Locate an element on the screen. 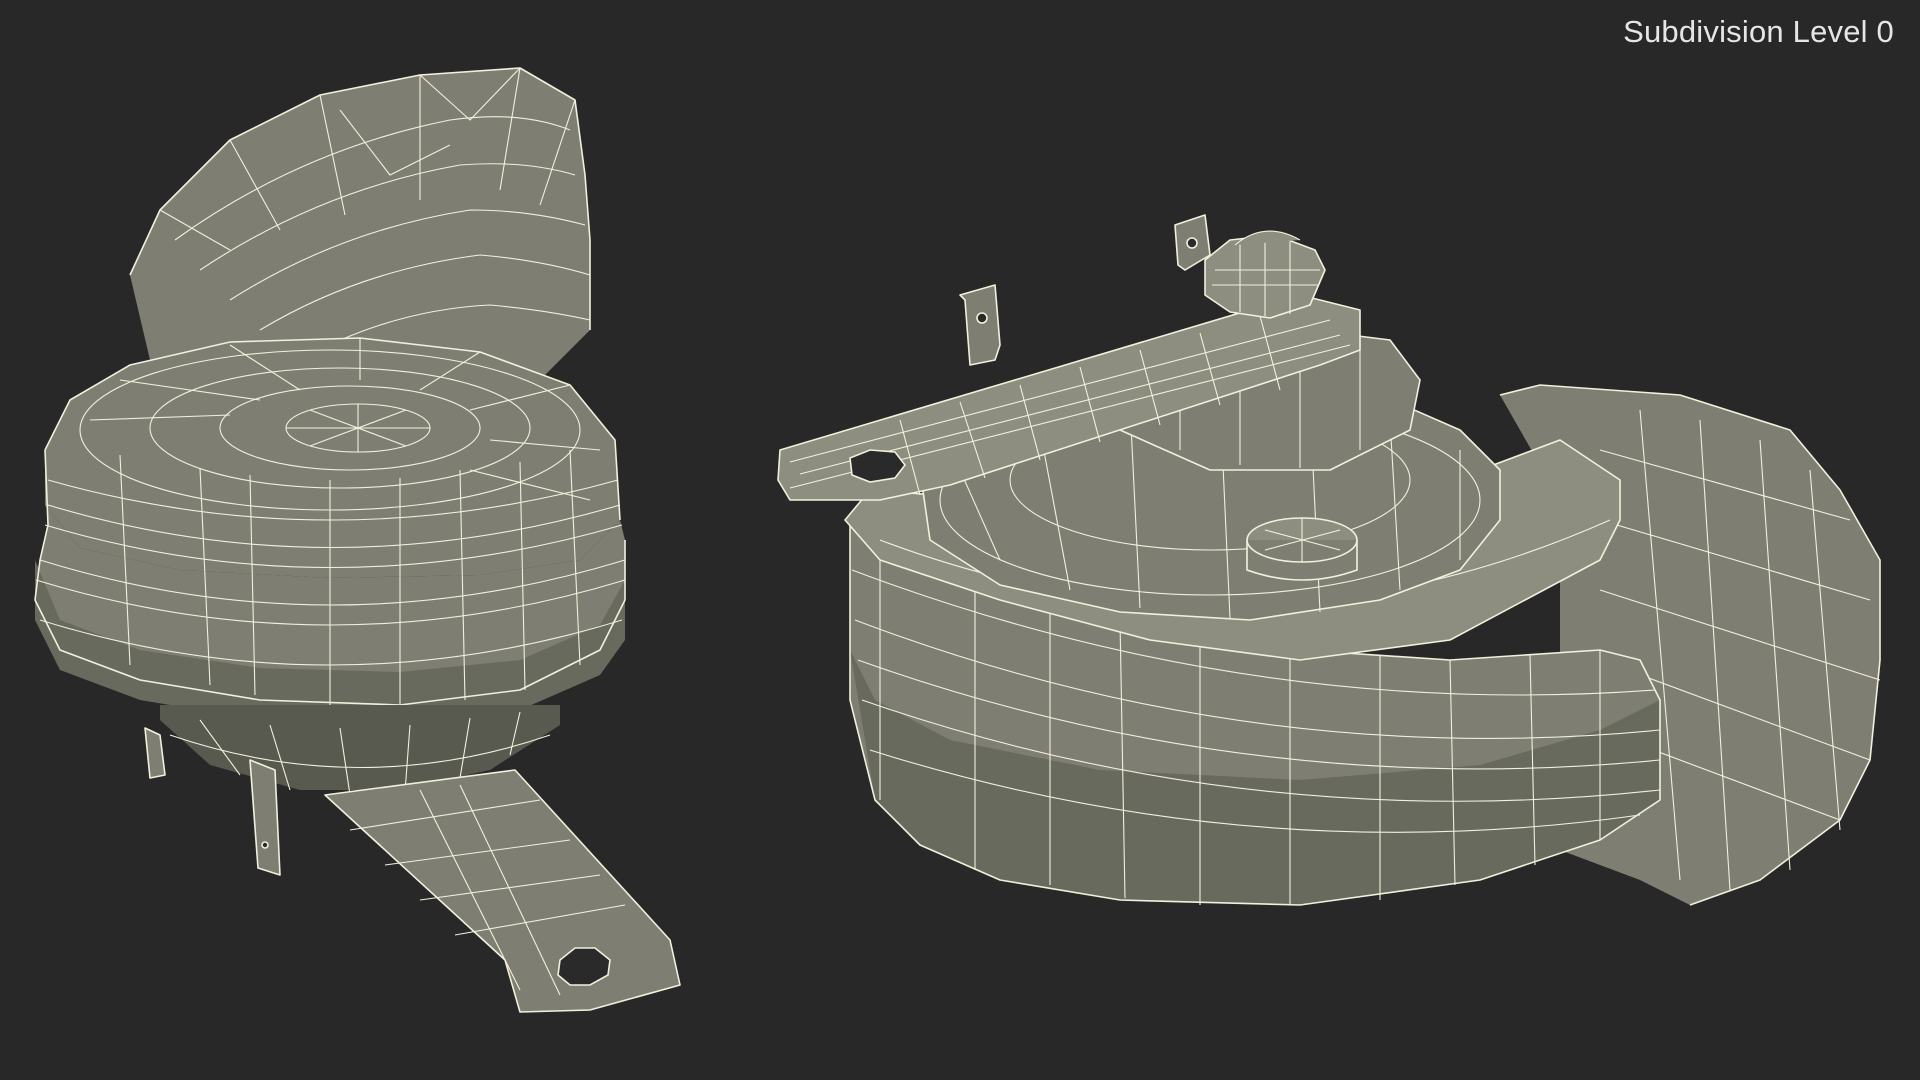 This screenshot has width=1920, height=1080. subdivision-level-label: Subdivision Level 0 is located at coordinates (1758, 31).